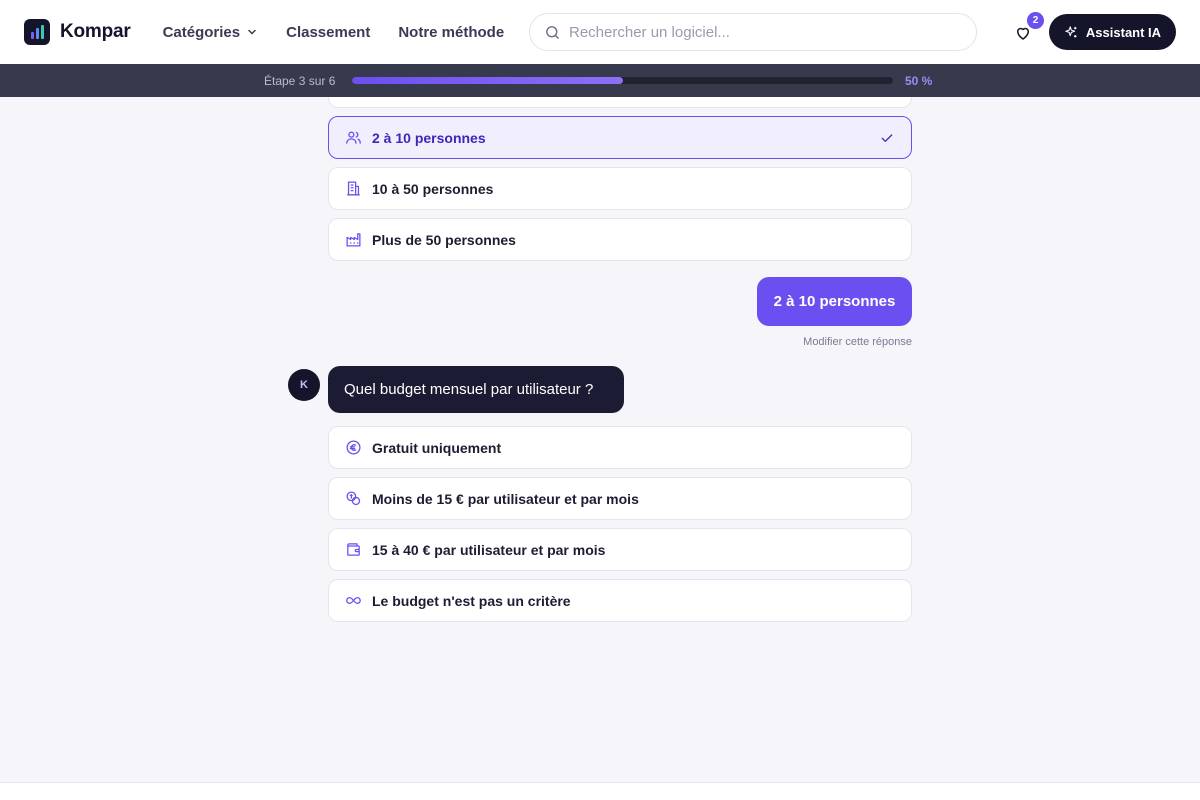 The height and width of the screenshot is (800, 1200). What do you see at coordinates (1035, 20) in the screenshot?
I see `favorites-count-badge: 2` at bounding box center [1035, 20].